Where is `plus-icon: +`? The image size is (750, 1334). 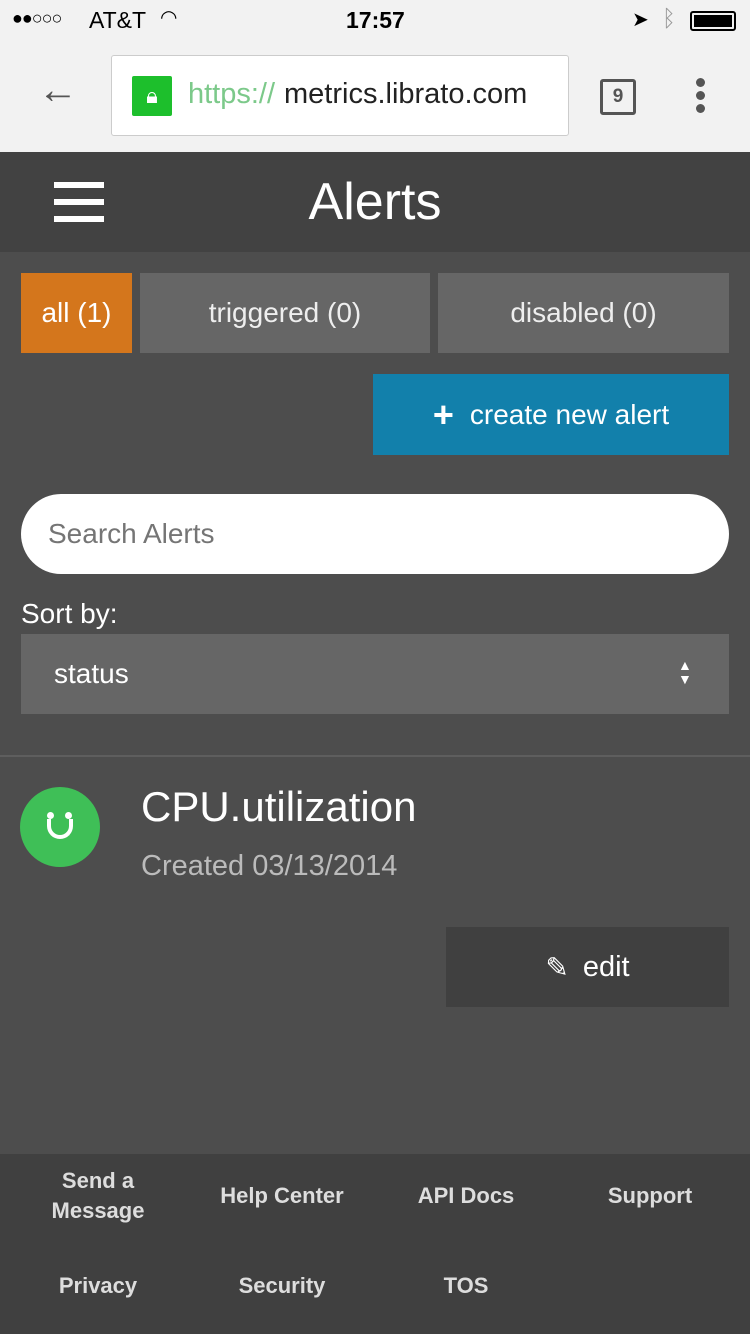 plus-icon: + is located at coordinates (443, 414).